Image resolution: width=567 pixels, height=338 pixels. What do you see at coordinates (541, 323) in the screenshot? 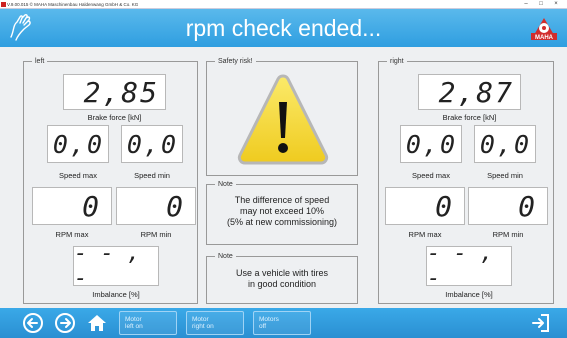
I see `exit-icon` at bounding box center [541, 323].